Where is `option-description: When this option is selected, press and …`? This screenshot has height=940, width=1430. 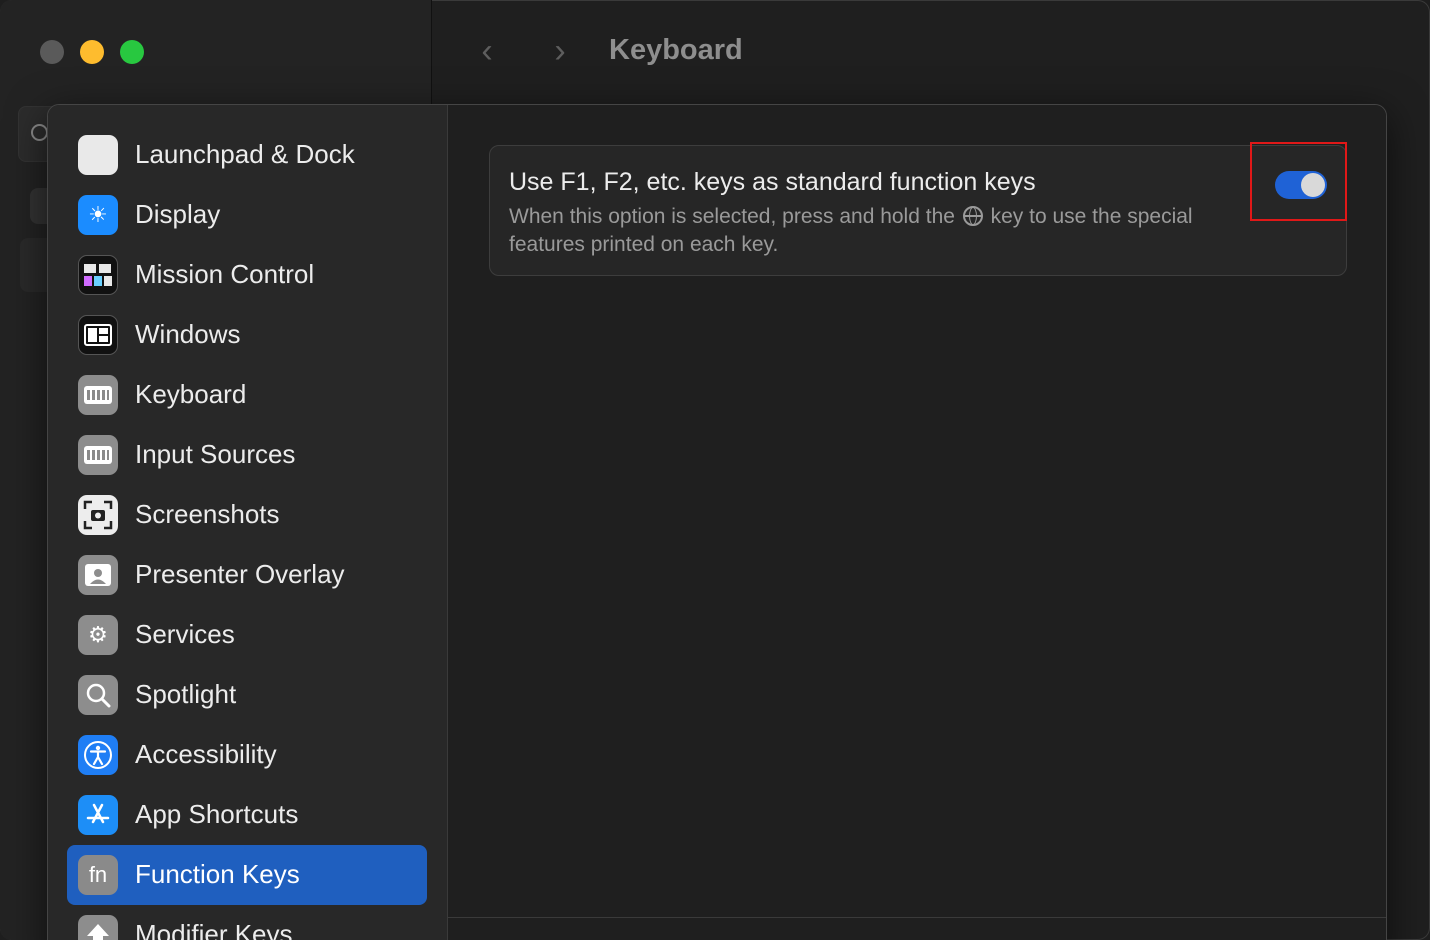
option-description: When this option is selected, press and … is located at coordinates (869, 231).